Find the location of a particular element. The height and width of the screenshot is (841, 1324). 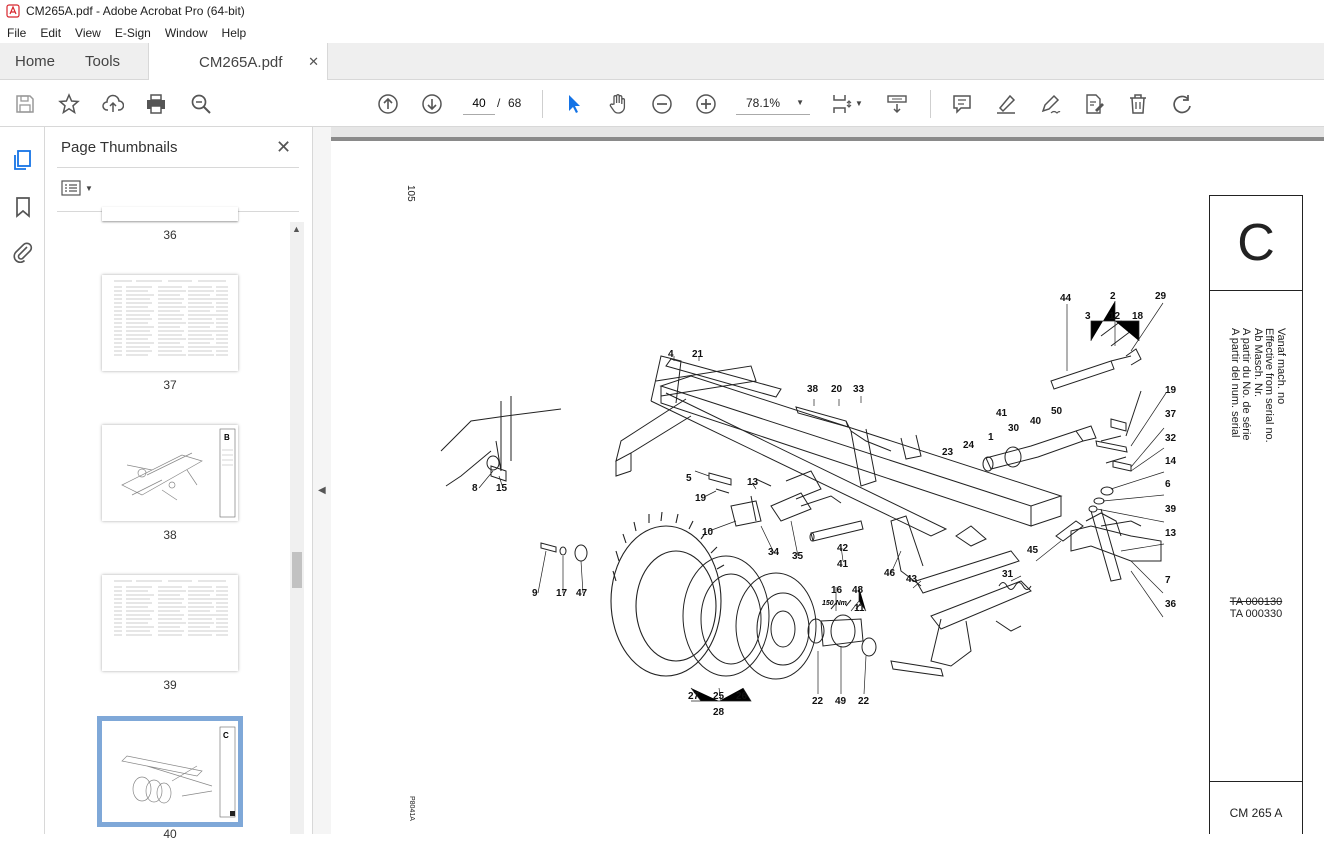

callout: 44 is located at coordinates (1066, 298).